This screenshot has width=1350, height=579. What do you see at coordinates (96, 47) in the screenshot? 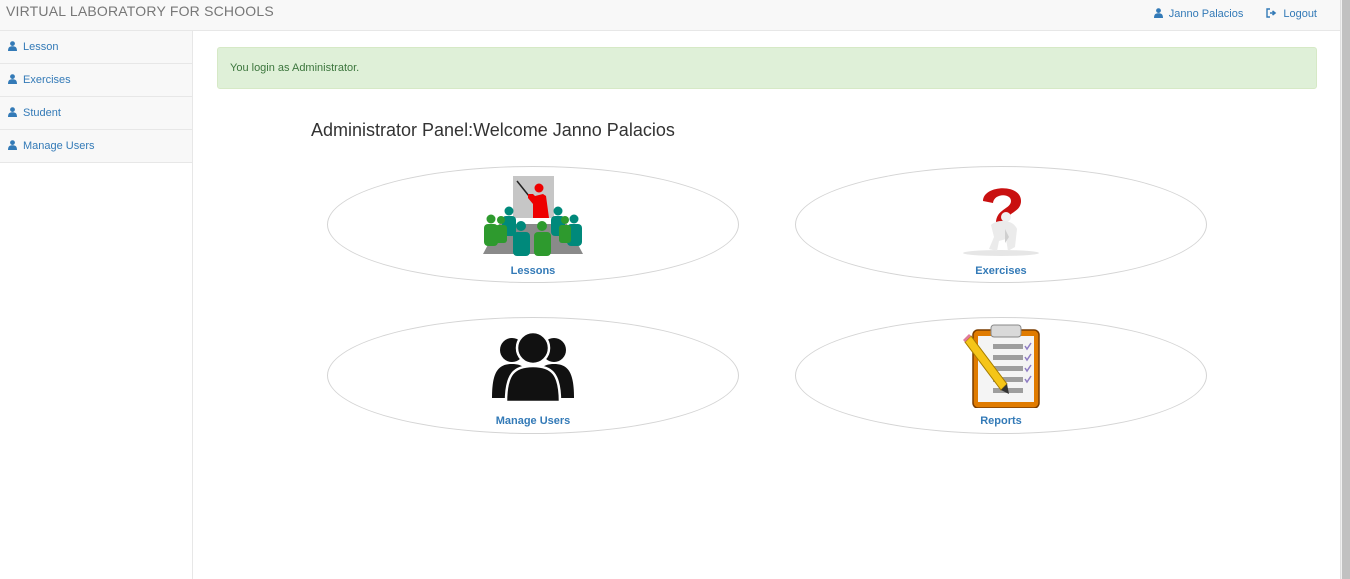
I see `sidebar-item-lesson: Lesson` at bounding box center [96, 47].